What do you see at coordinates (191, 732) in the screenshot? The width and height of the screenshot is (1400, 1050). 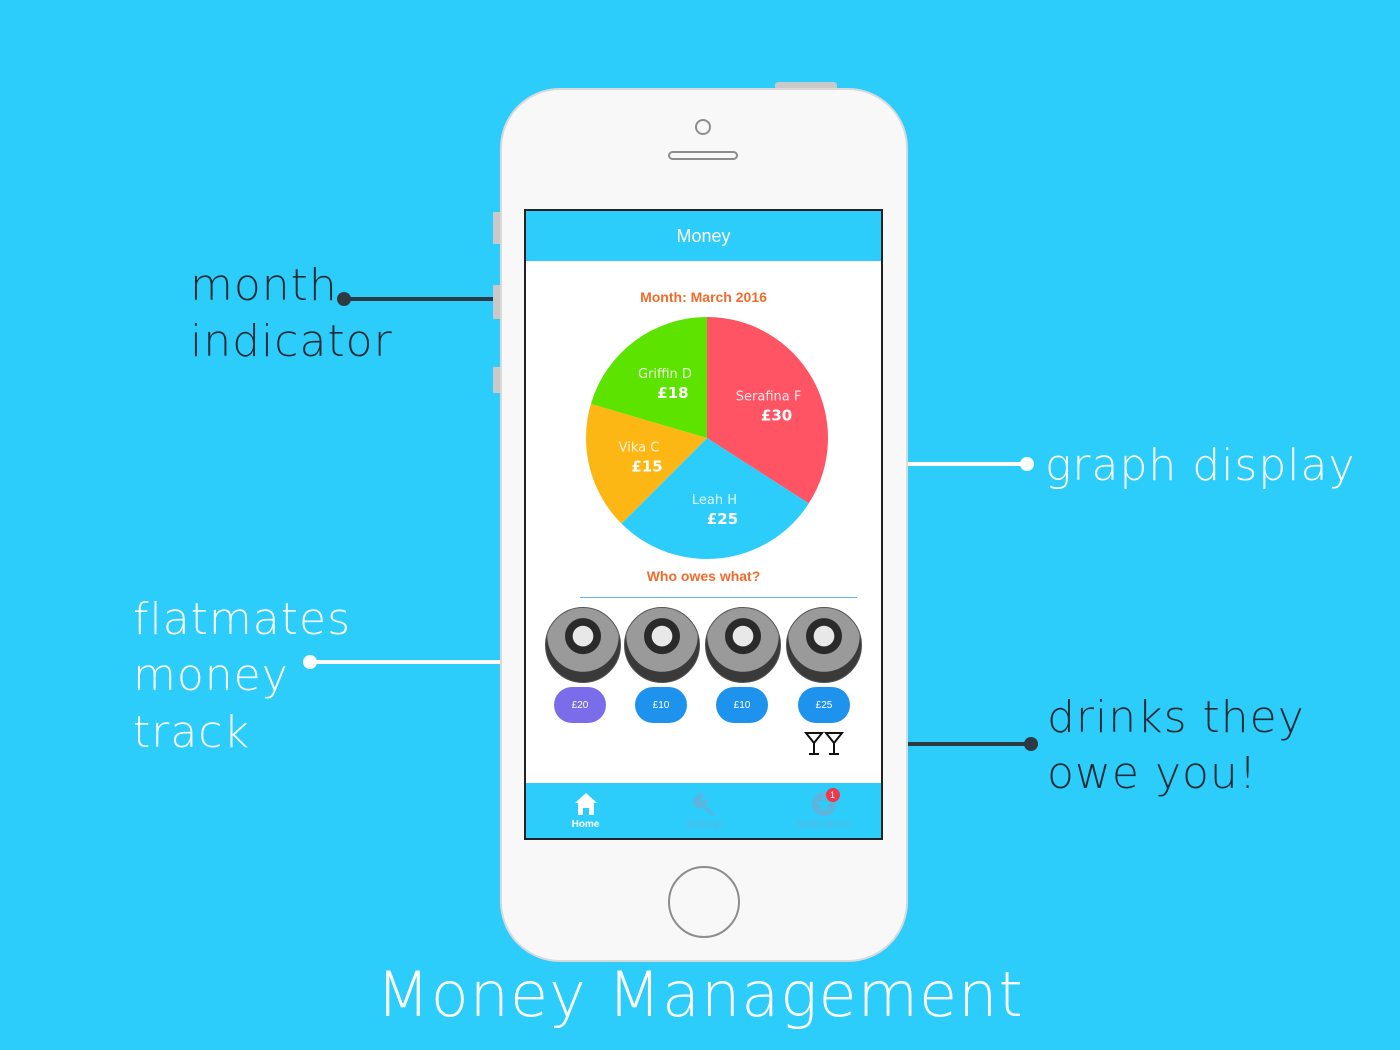 I see `annotation-line: track` at bounding box center [191, 732].